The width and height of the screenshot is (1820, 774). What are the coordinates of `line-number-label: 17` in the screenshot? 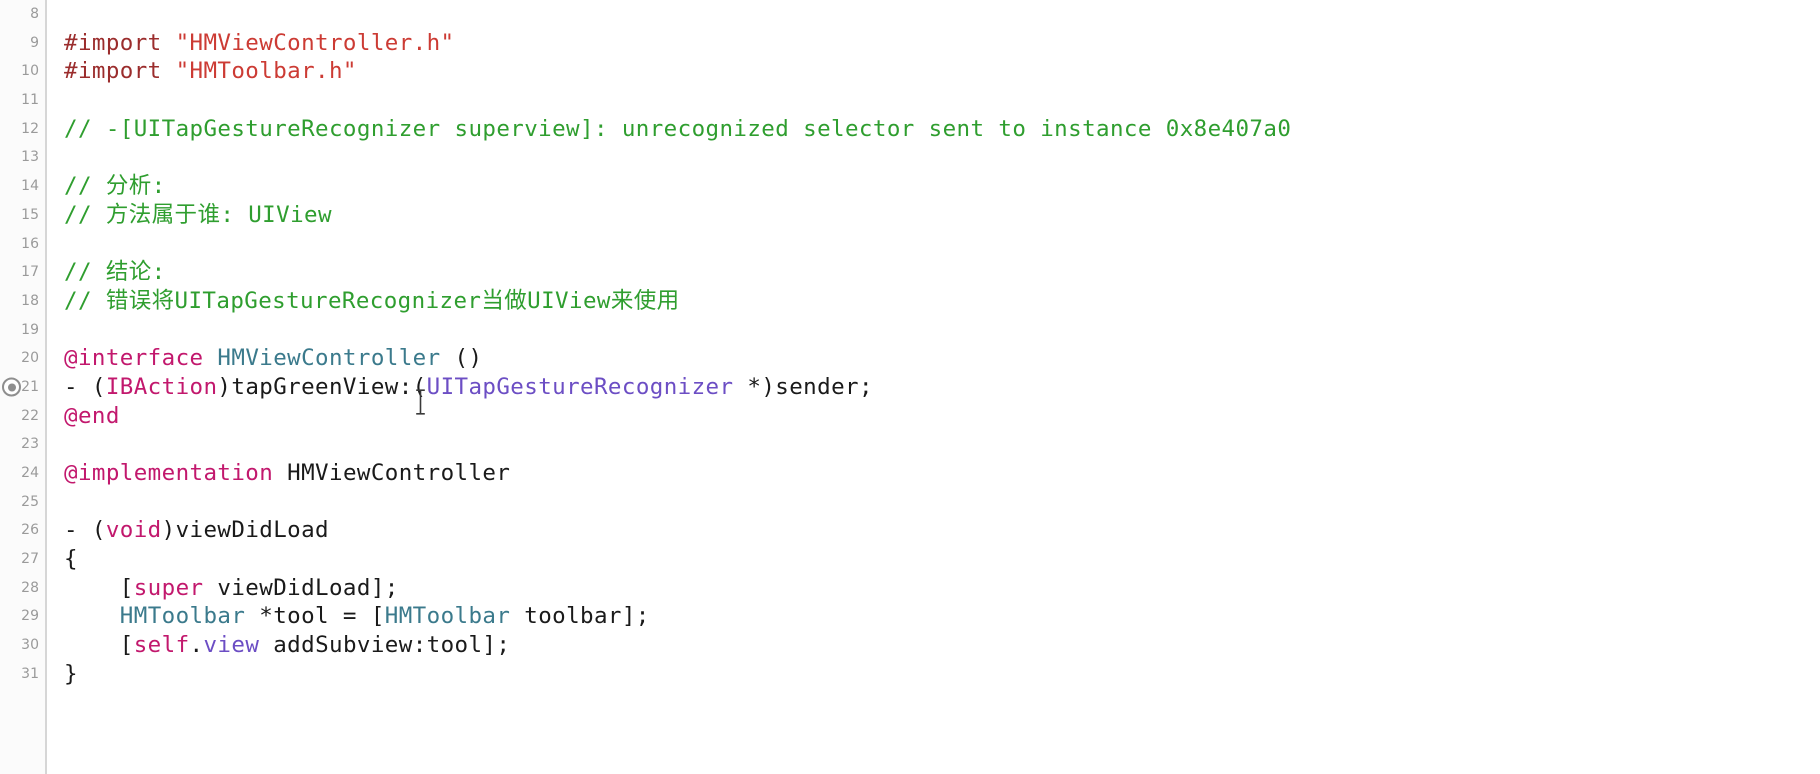 It's located at (30, 272).